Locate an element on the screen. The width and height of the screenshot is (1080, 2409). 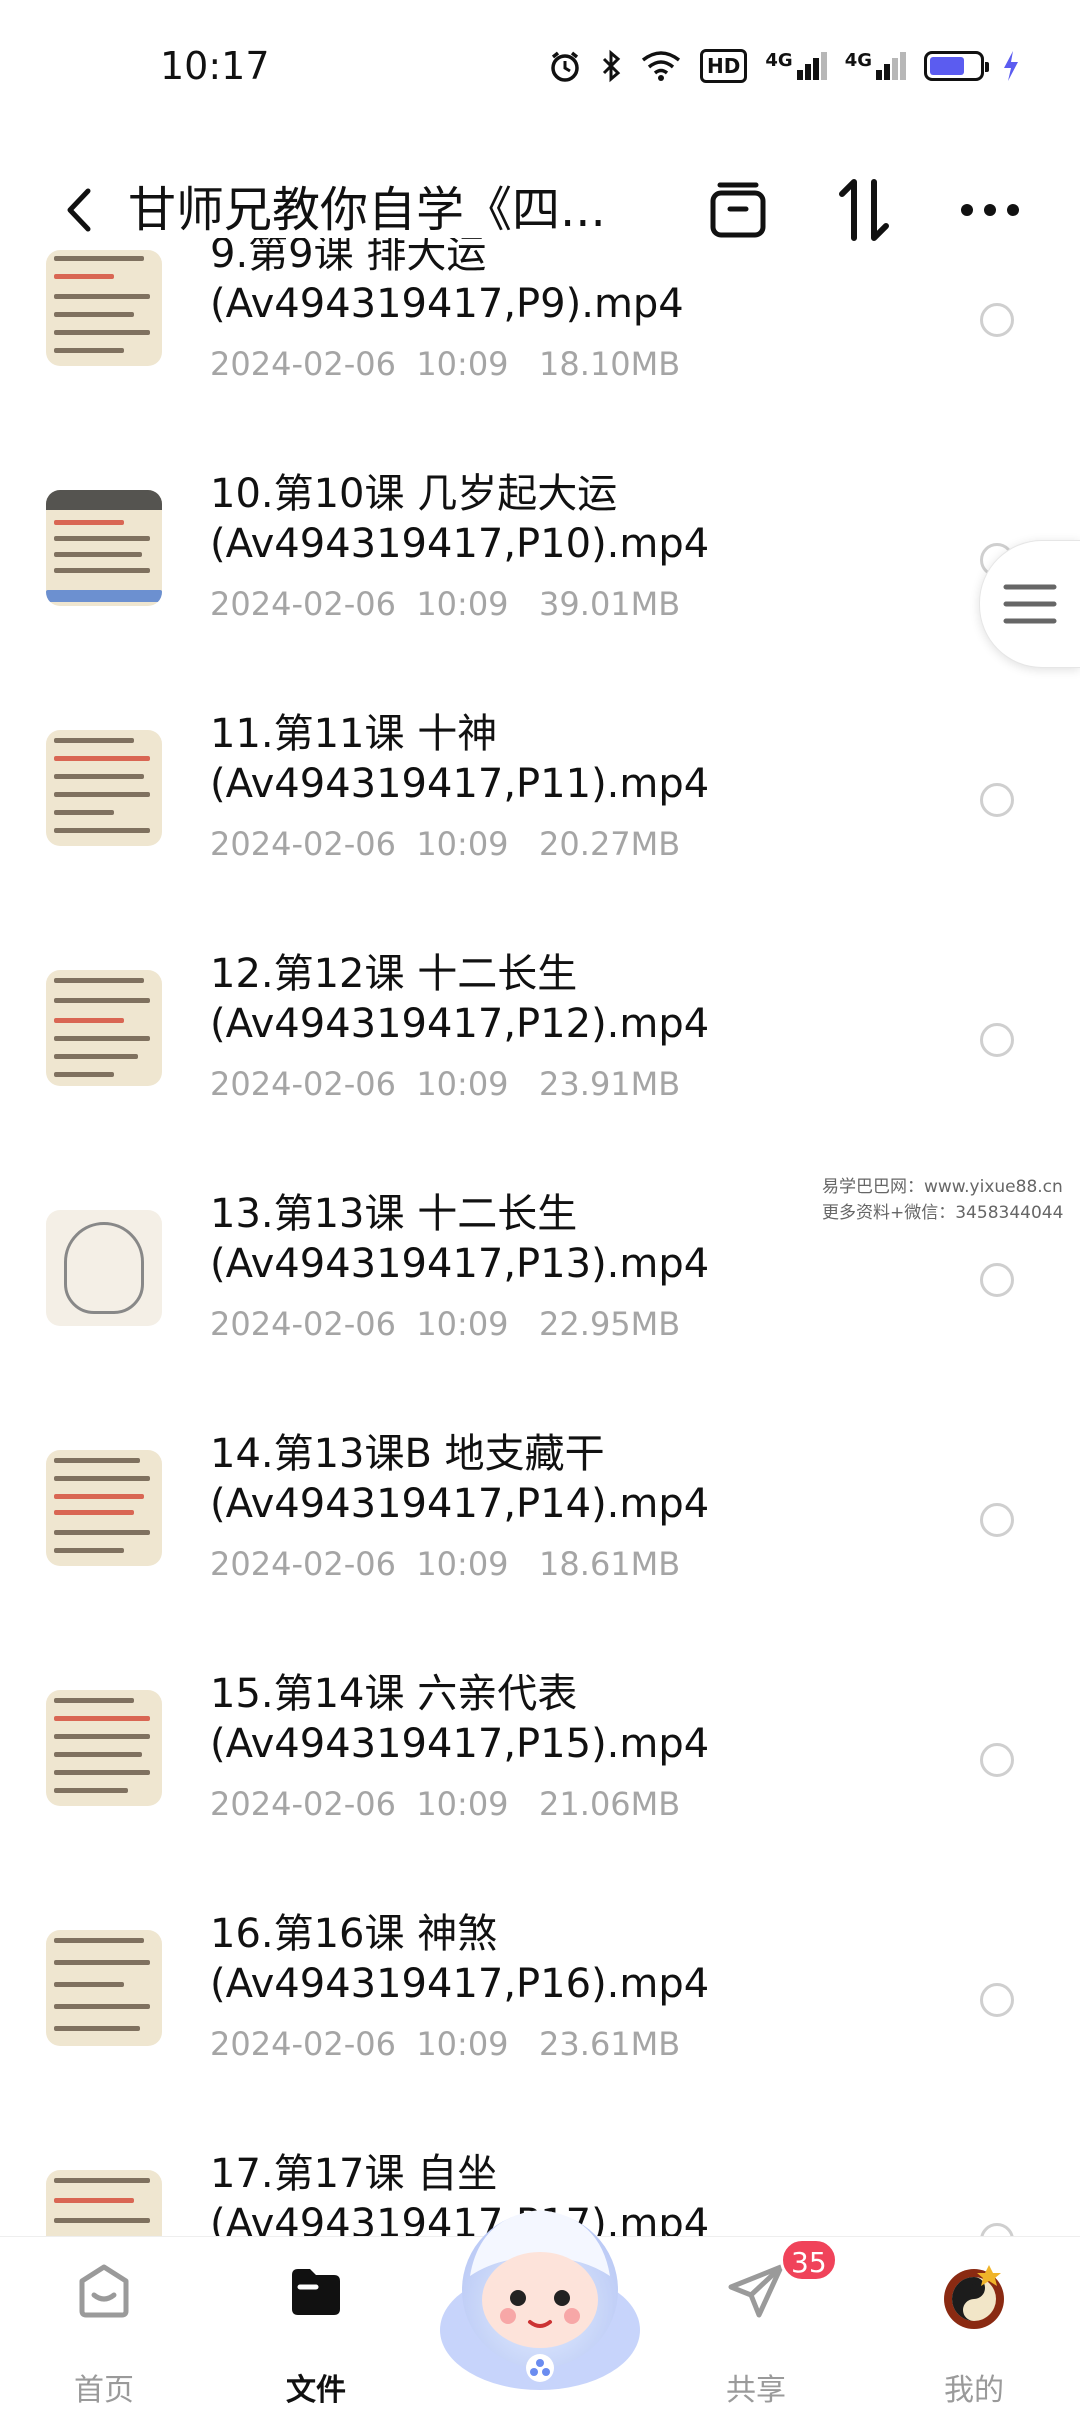
signal-icon: 4G is located at coordinates (796, 66).